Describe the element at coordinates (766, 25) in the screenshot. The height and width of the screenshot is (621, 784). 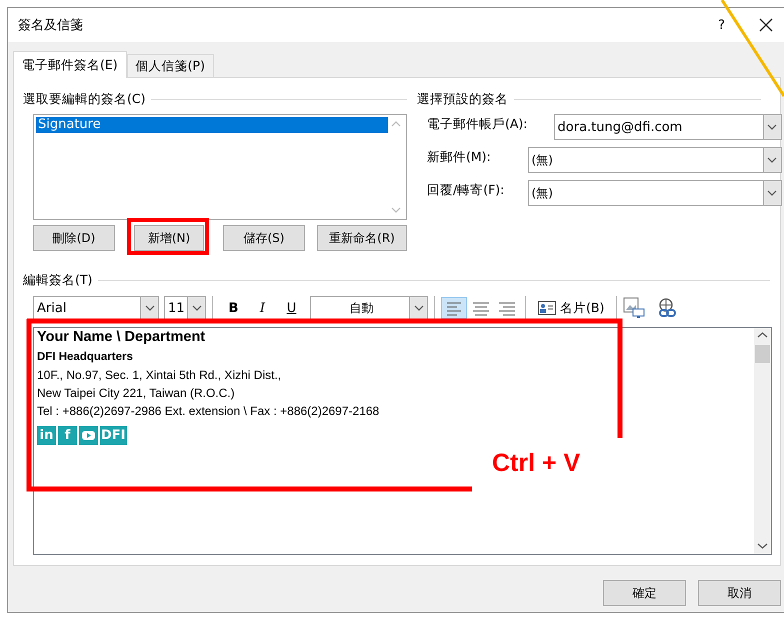
I see `close-icon` at that location.